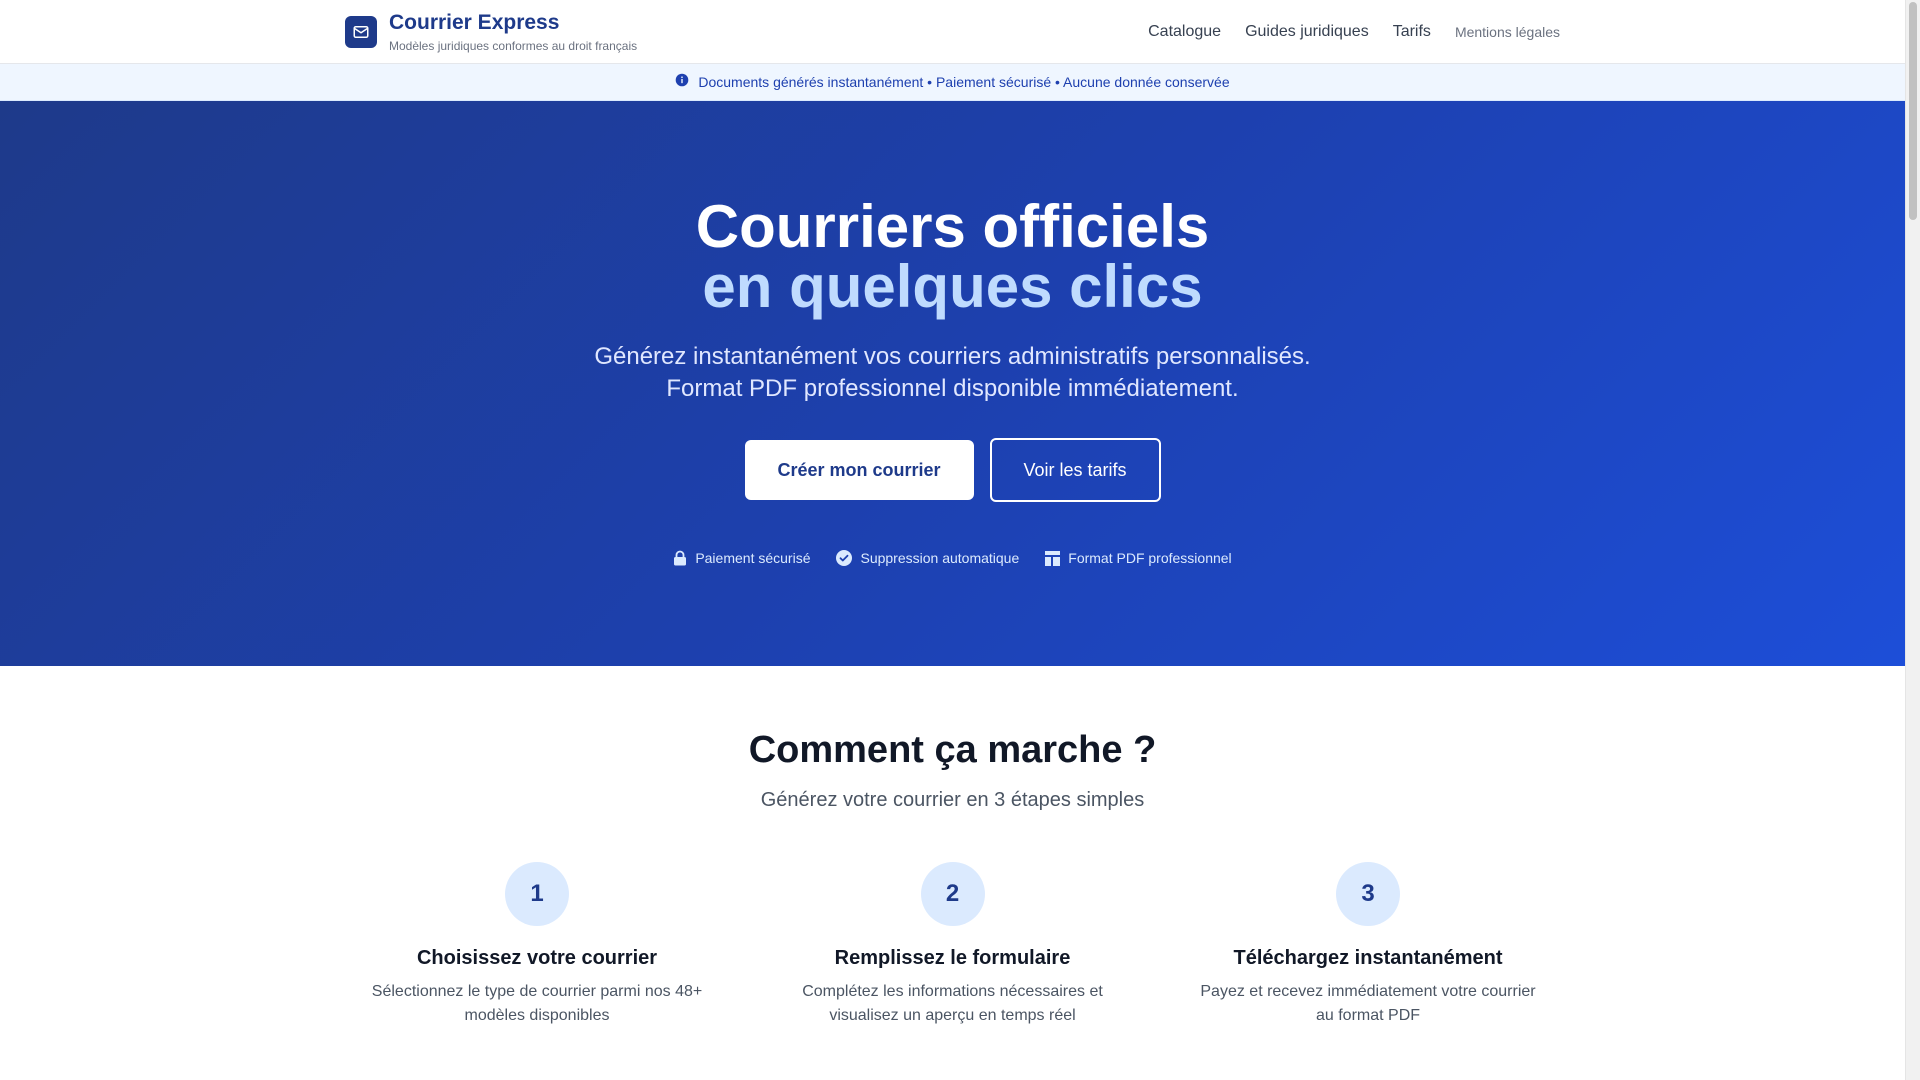 This screenshot has width=1920, height=1080. What do you see at coordinates (844, 558) in the screenshot?
I see `check-circle-icon` at bounding box center [844, 558].